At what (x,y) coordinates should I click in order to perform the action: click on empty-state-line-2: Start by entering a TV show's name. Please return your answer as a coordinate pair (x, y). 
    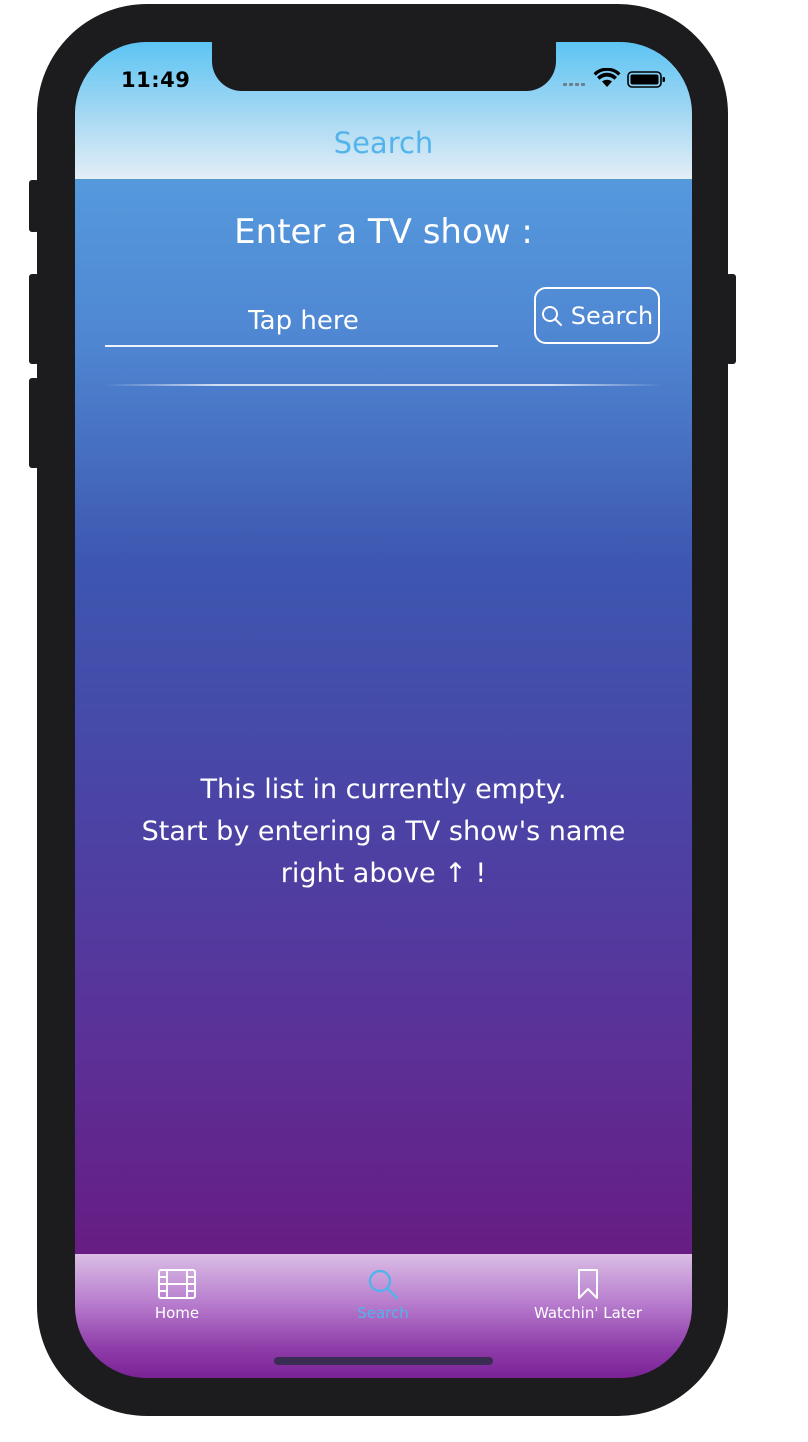
    Looking at the image, I should click on (383, 831).